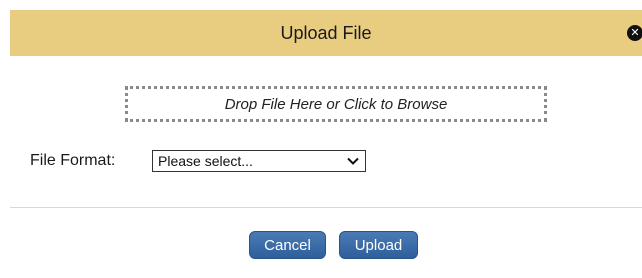  I want to click on footer-divider, so click(326, 207).